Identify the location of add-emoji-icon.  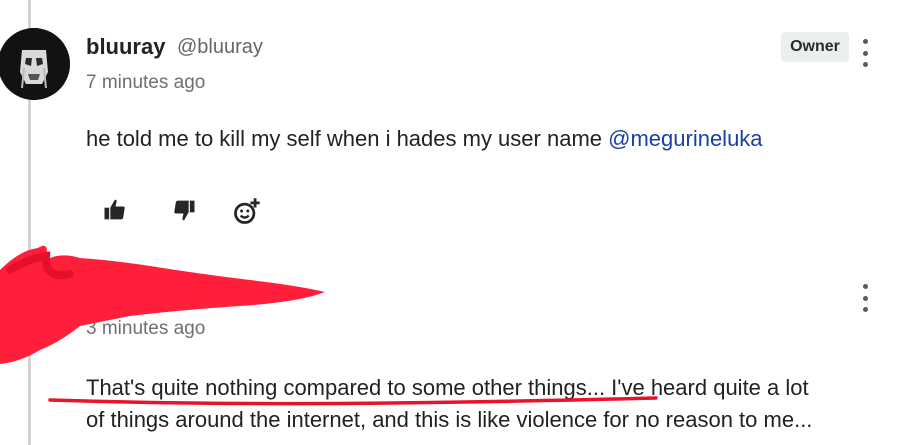
(247, 211).